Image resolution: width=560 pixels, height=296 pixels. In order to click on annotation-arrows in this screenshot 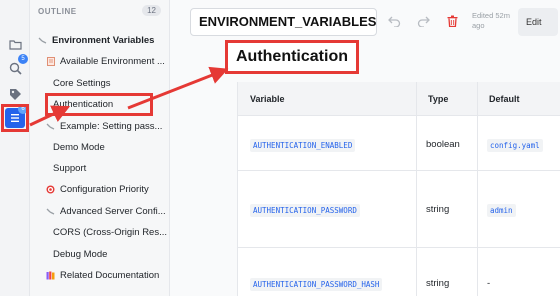, I will do `click(129, 96)`.